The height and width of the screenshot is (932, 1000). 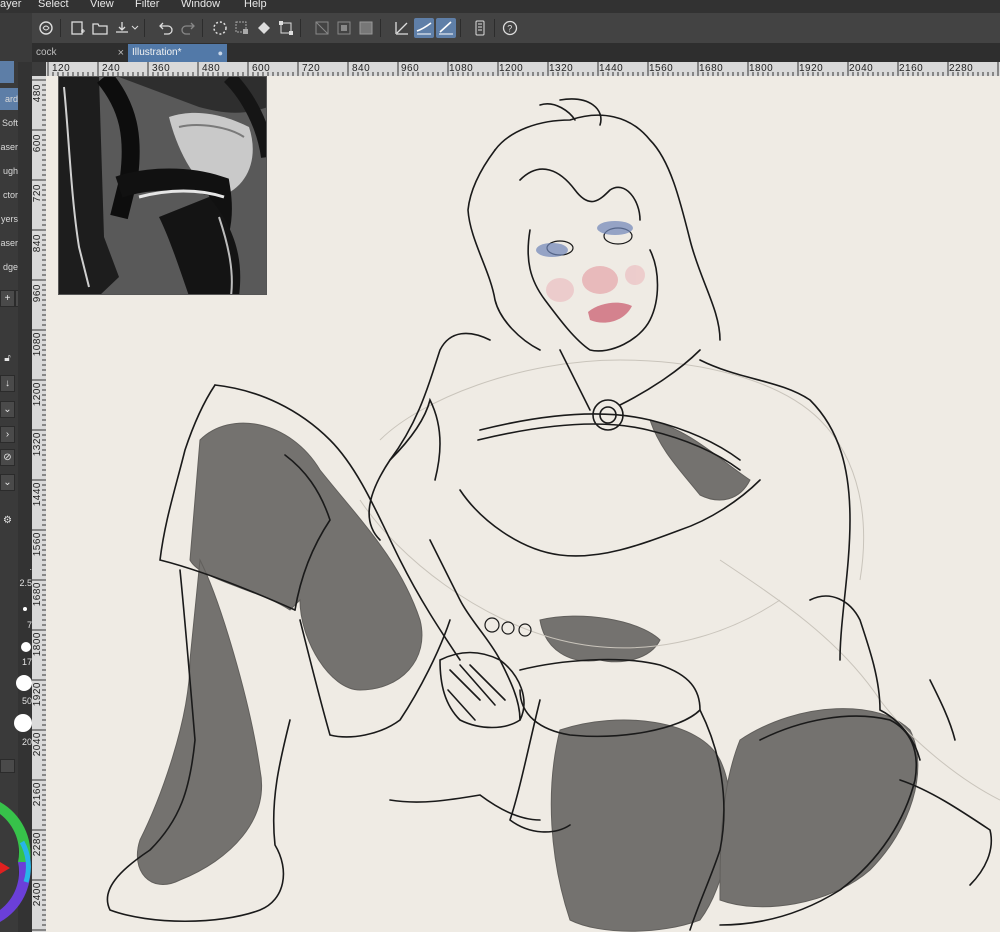 I want to click on menu-filter: Filter, so click(x=147, y=5).